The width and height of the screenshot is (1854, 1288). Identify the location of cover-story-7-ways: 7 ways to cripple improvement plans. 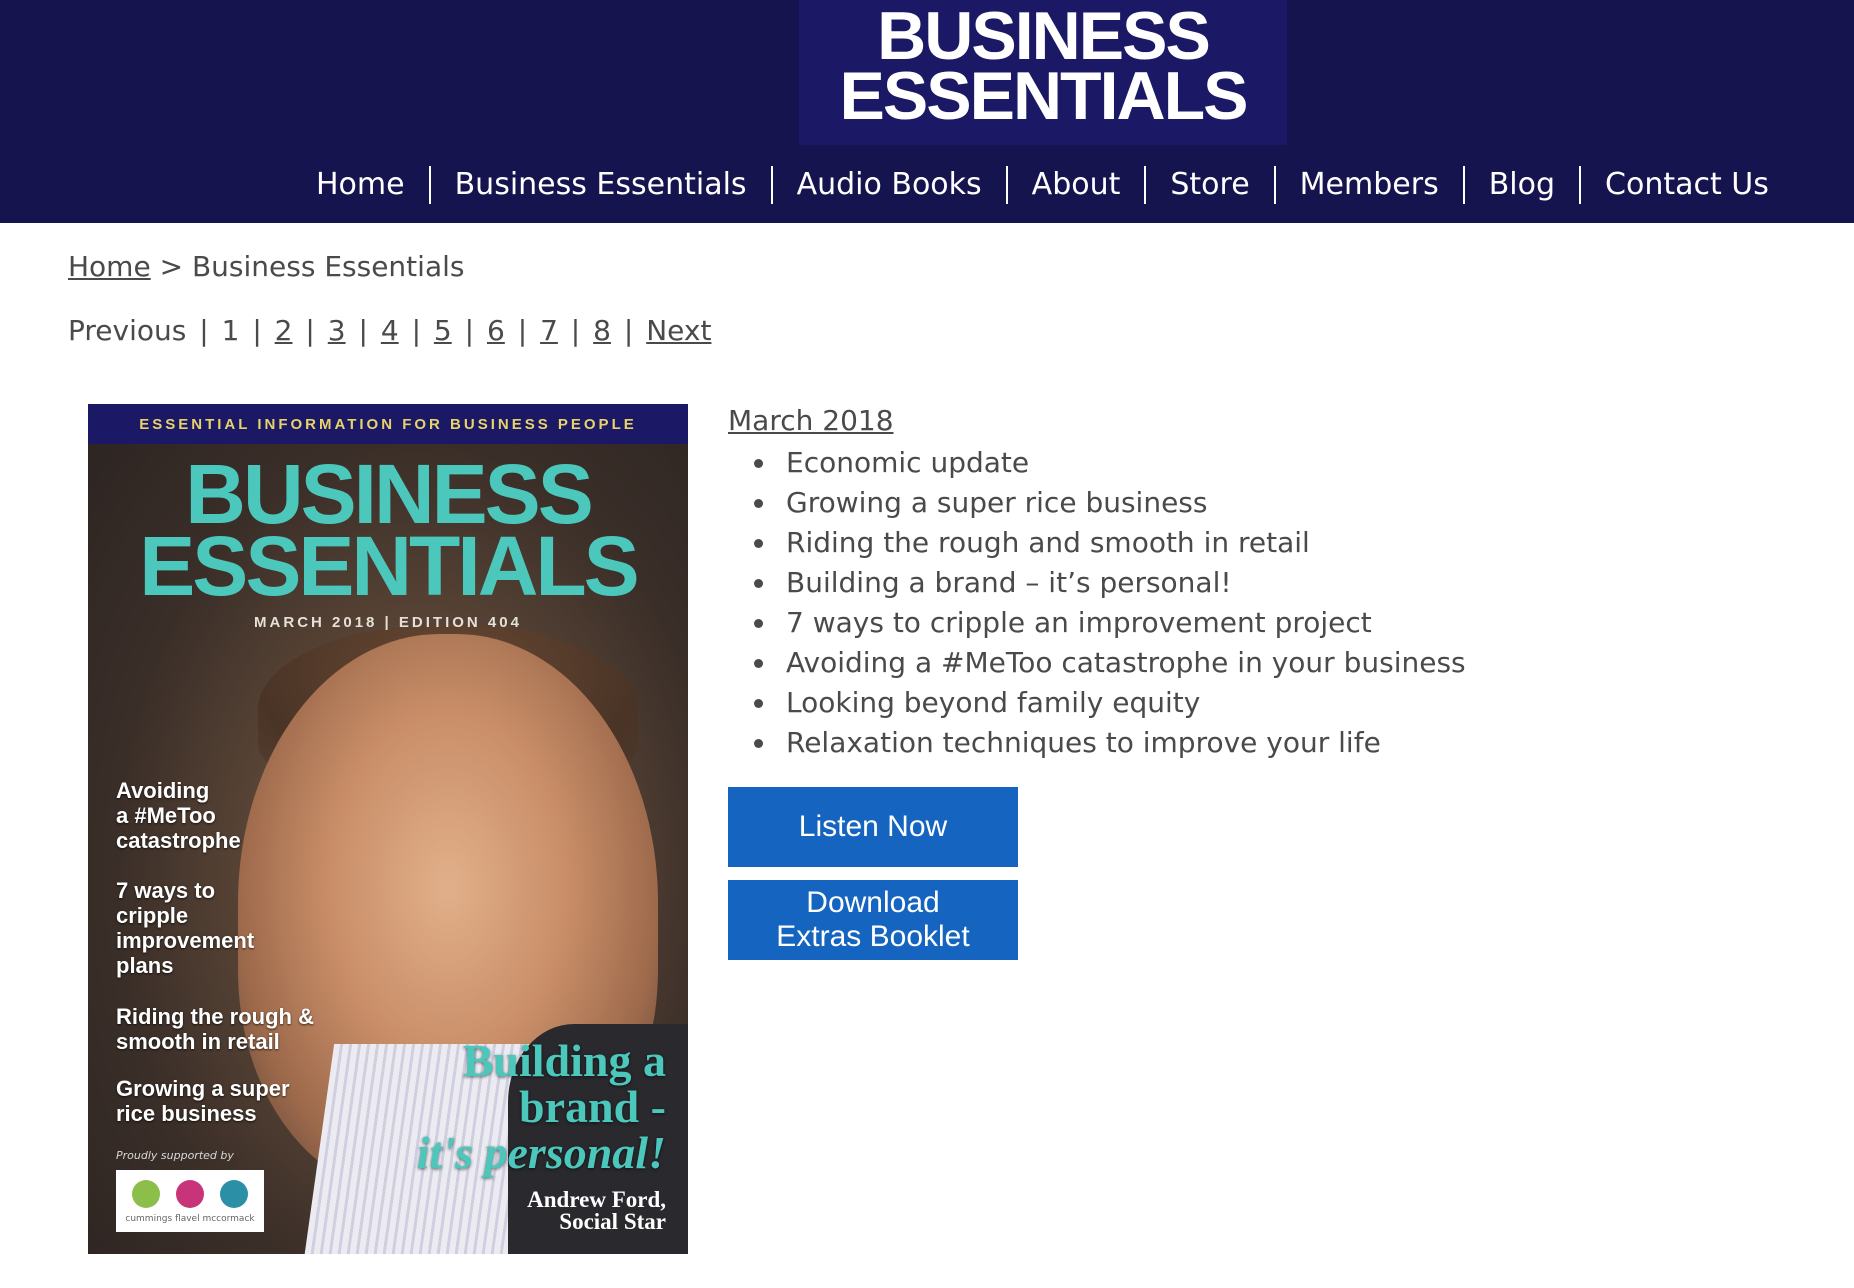
(185, 928).